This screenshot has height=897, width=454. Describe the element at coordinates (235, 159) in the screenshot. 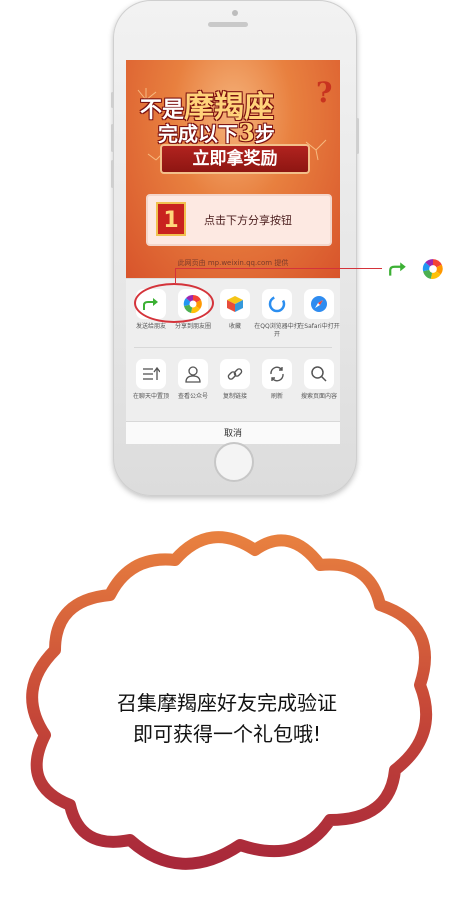

I see `poster-reward-banner: 立即拿奖励` at that location.